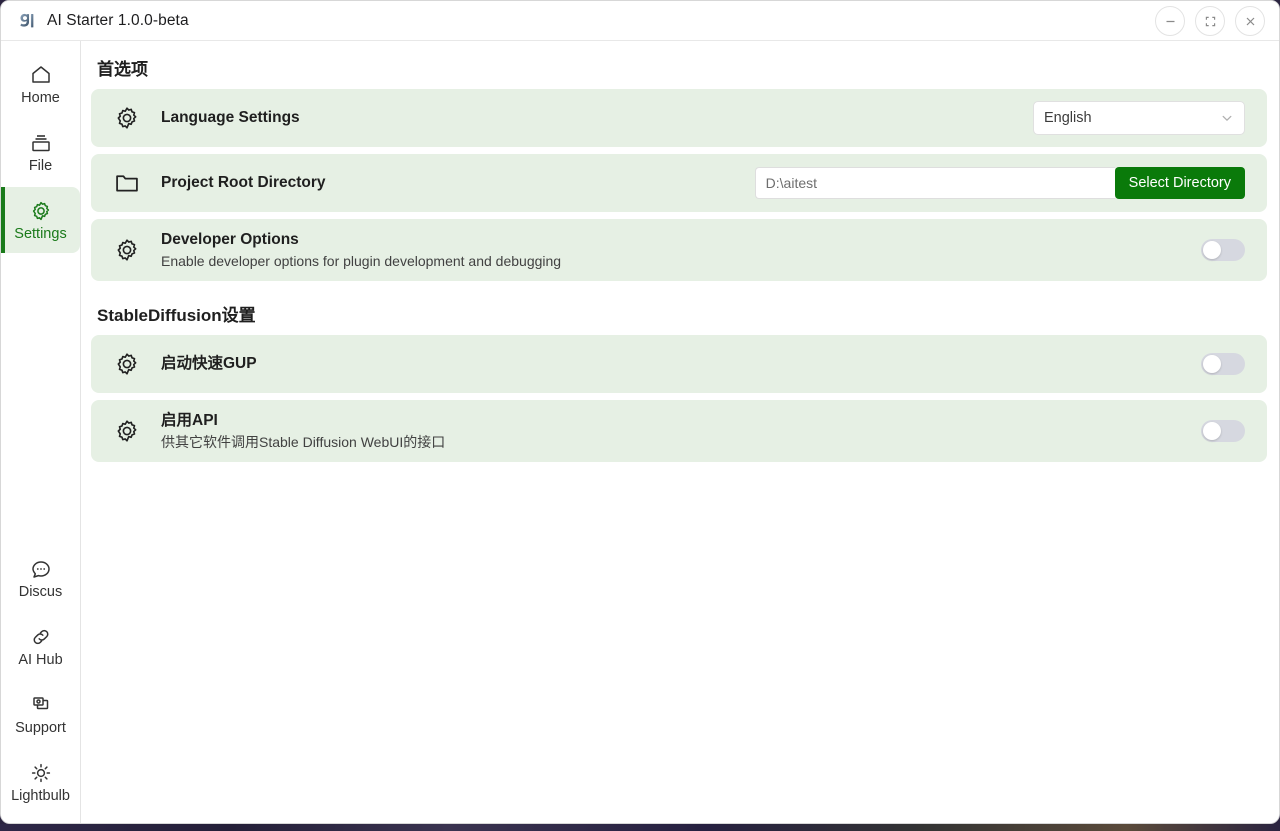  Describe the element at coordinates (40, 592) in the screenshot. I see `sidebar-label-discus: Discus` at that location.